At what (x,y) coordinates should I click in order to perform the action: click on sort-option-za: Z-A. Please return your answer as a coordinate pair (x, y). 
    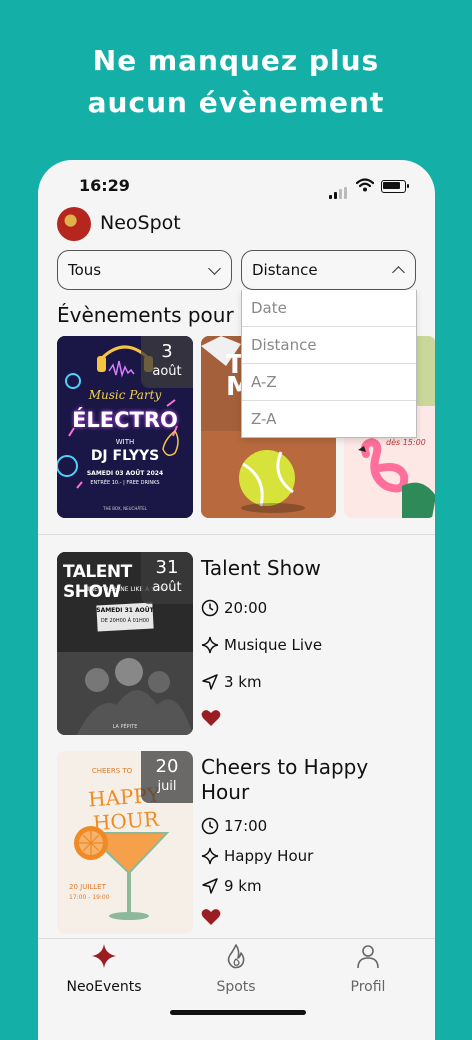
    Looking at the image, I should click on (329, 418).